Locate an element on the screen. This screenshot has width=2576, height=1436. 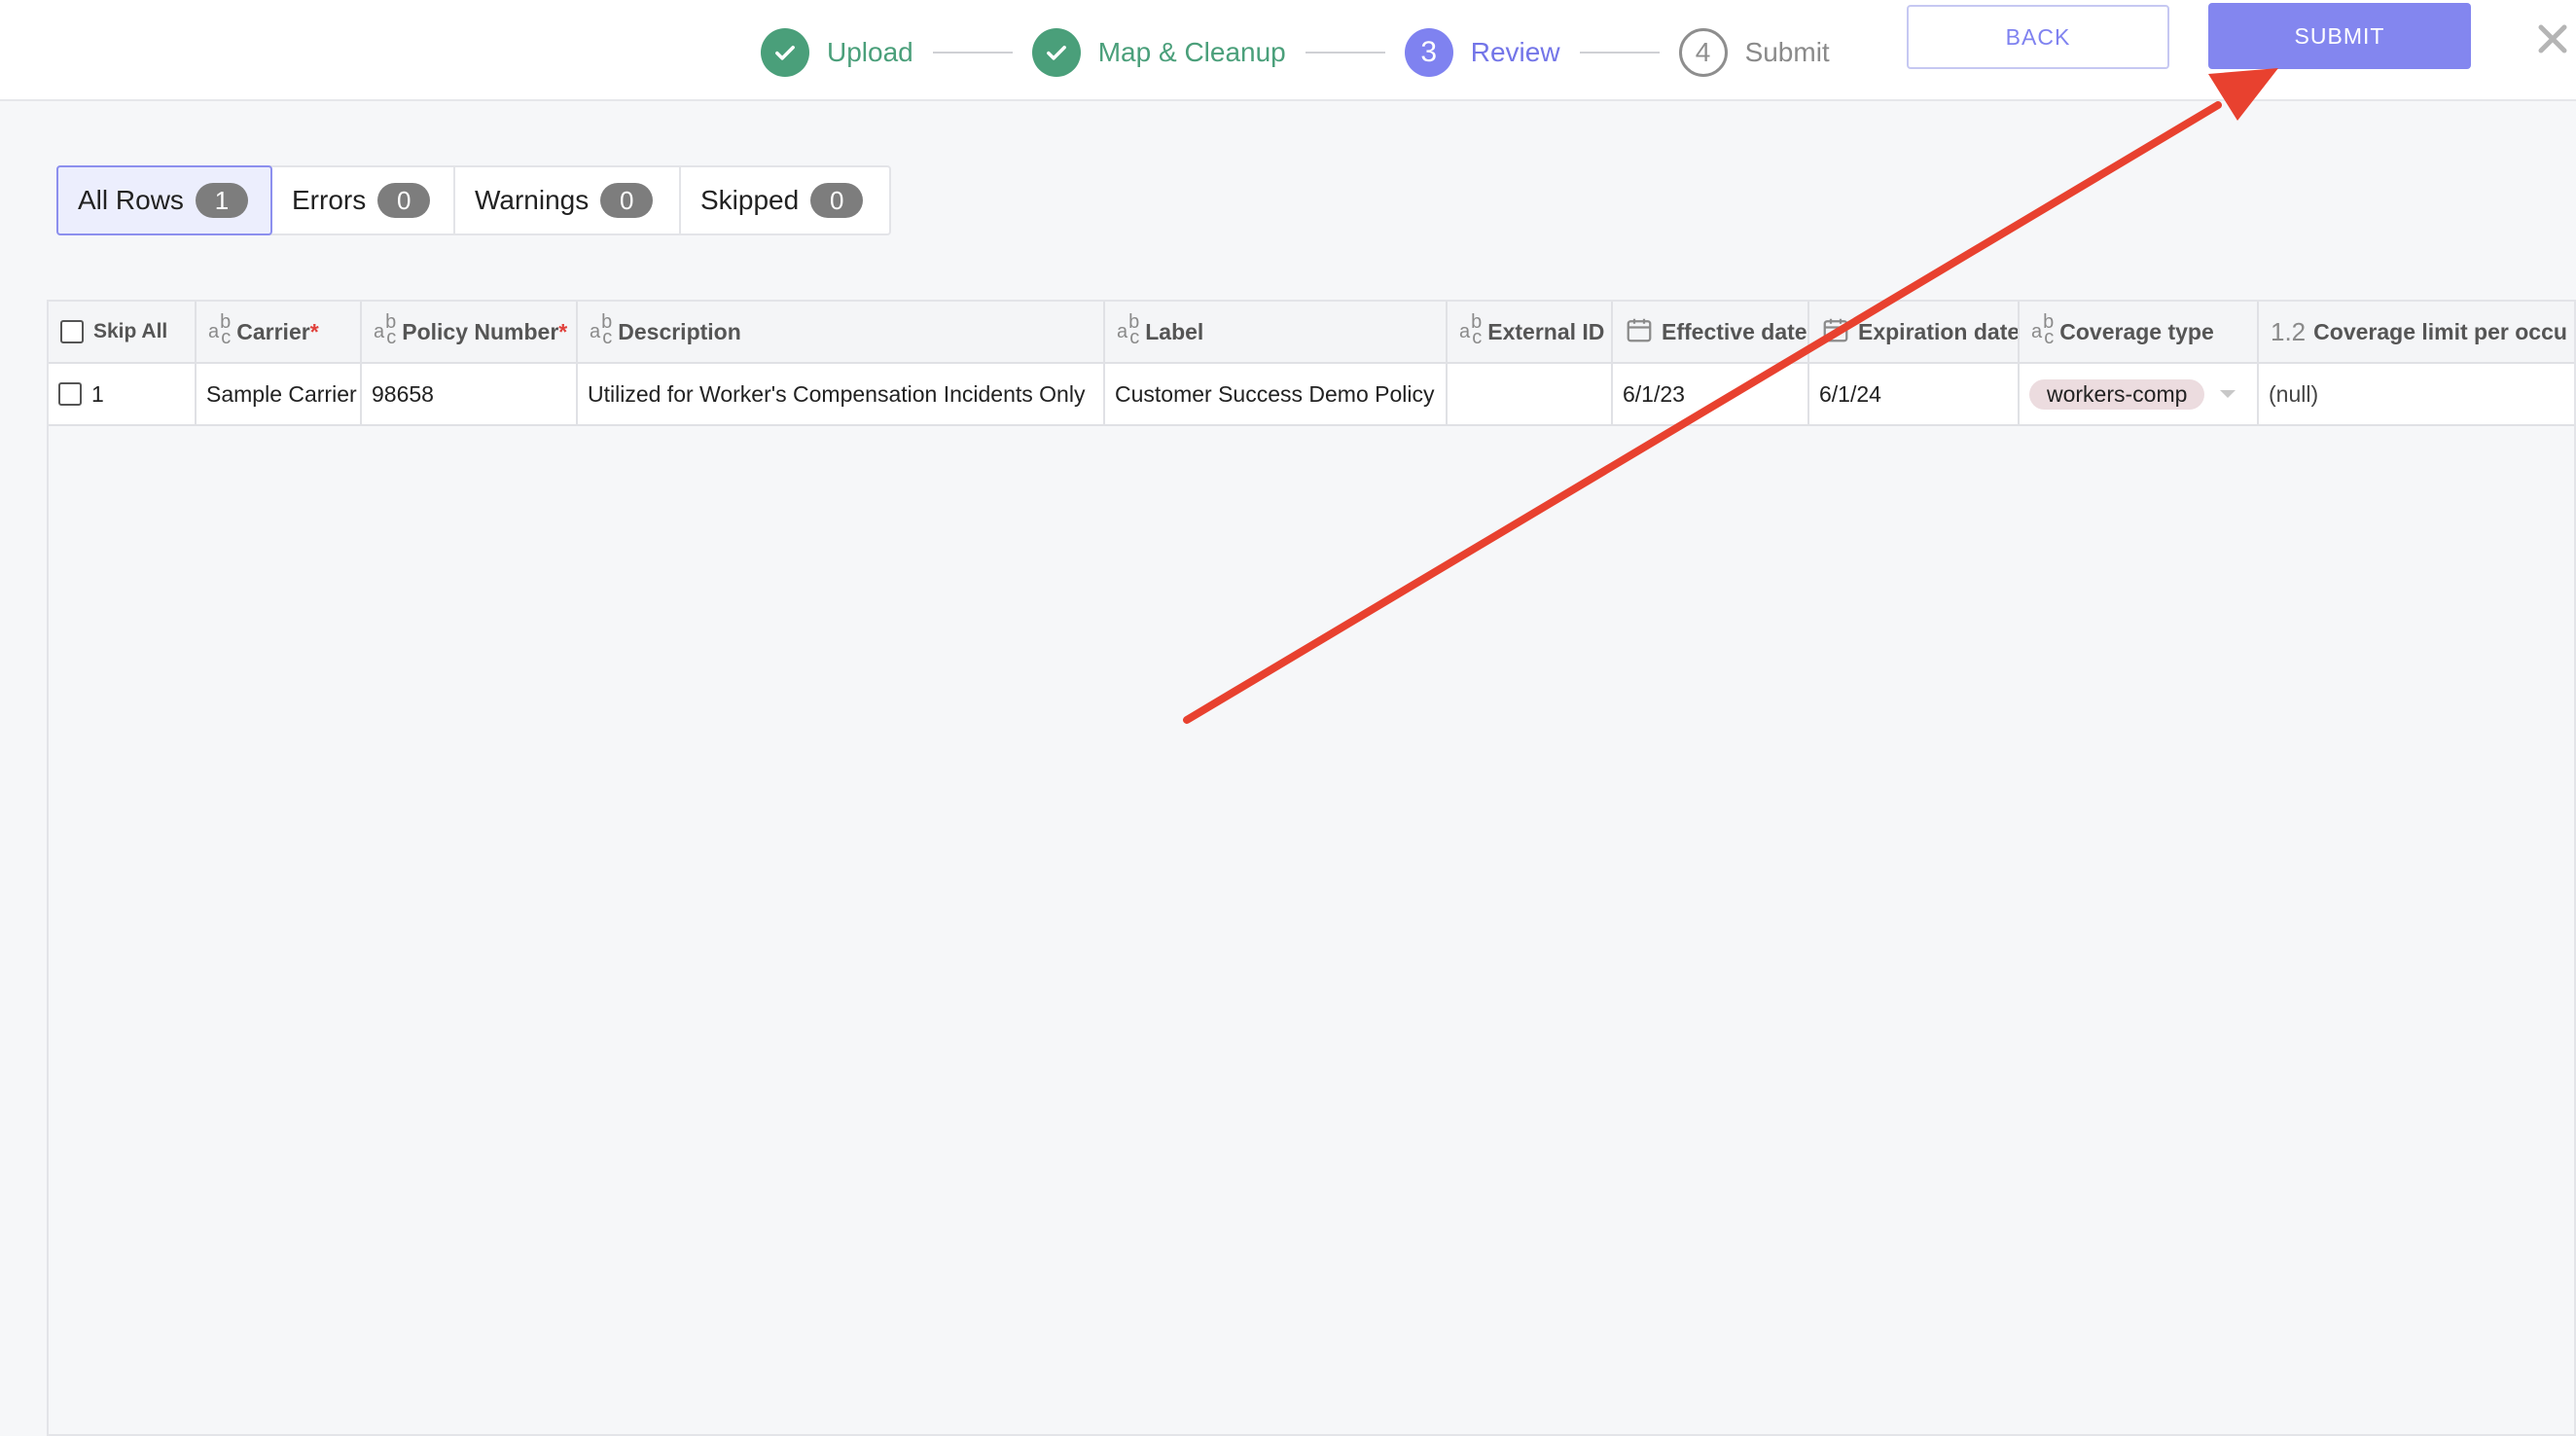
cell-policy-number: 98658 is located at coordinates (470, 394).